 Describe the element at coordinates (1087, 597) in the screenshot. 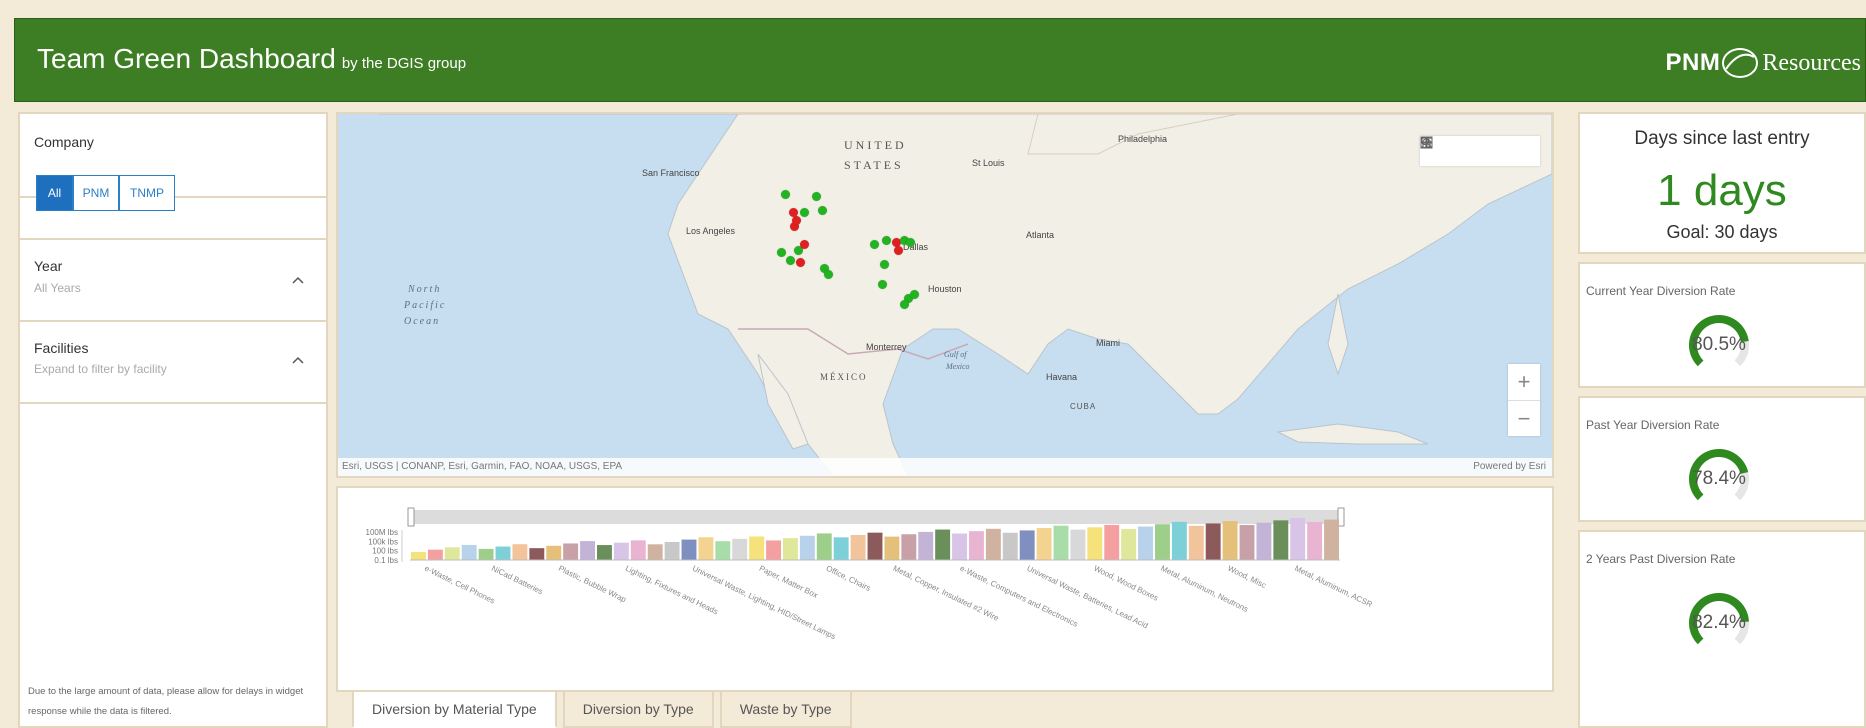

I see `x-tick-label: Universal Waste, Batteries, Lead Acid` at that location.